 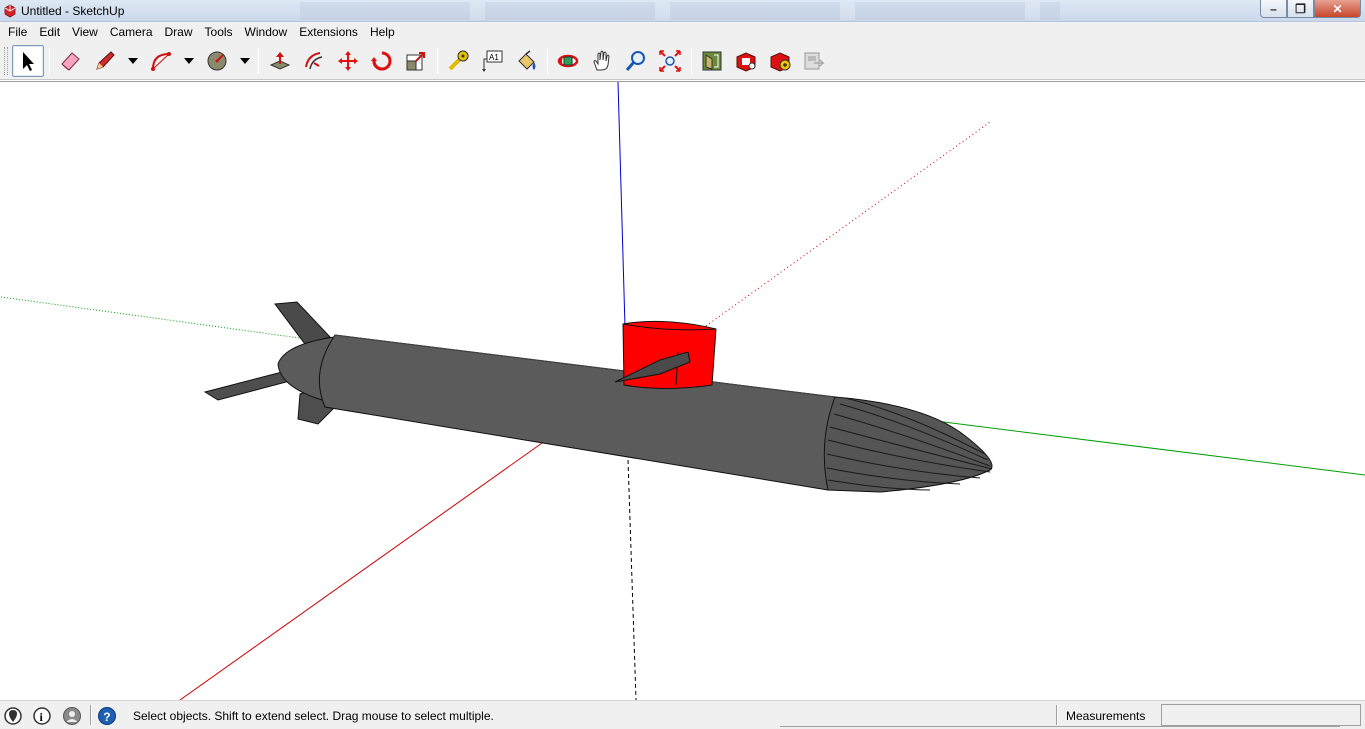 I want to click on minimize-icon: –, so click(x=1273, y=8).